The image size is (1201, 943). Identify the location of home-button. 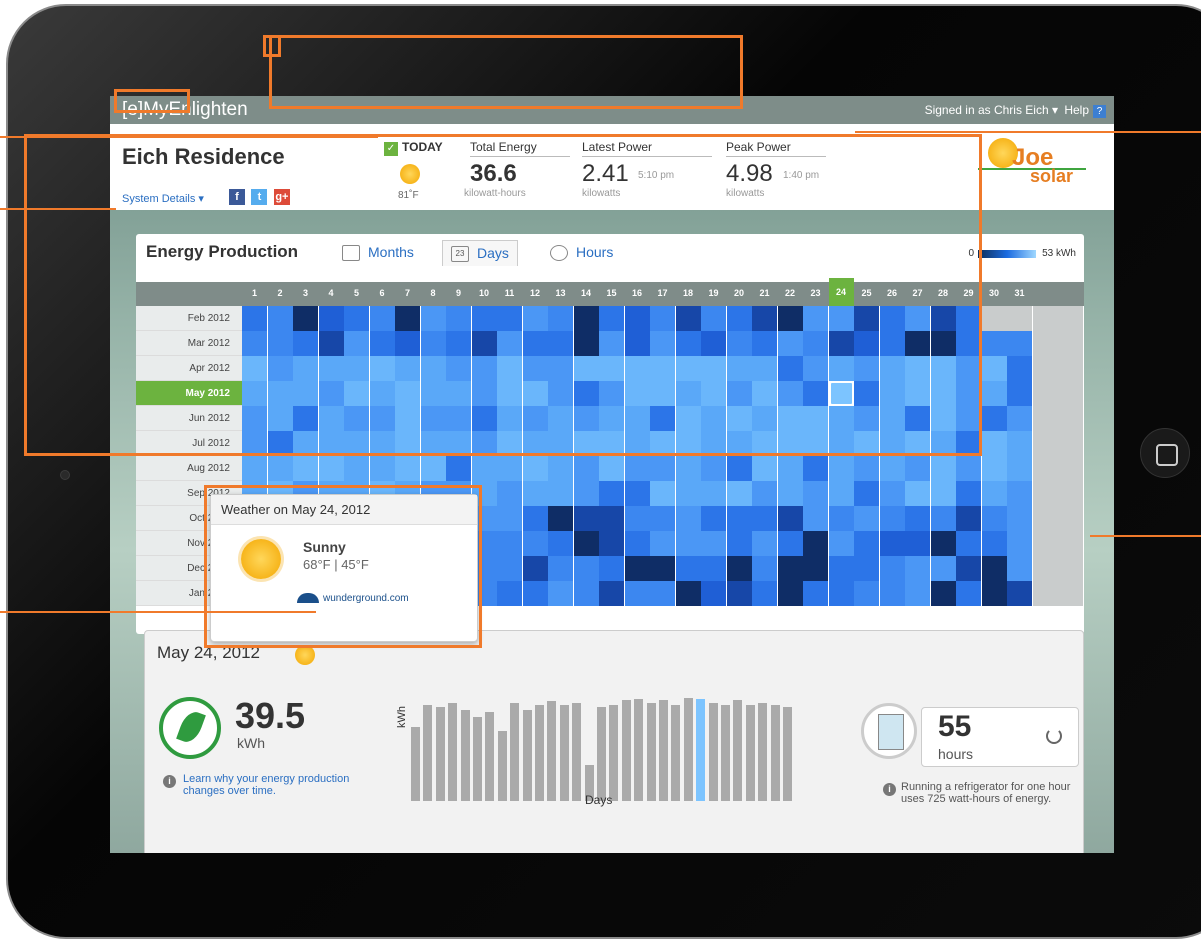
(1165, 453).